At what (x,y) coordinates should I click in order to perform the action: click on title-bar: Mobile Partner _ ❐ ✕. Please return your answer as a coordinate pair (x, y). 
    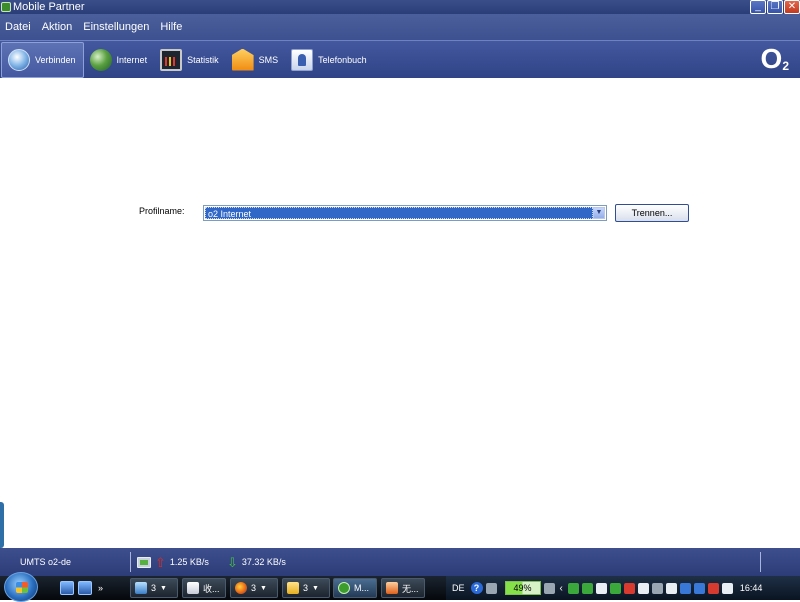
    Looking at the image, I should click on (400, 7).